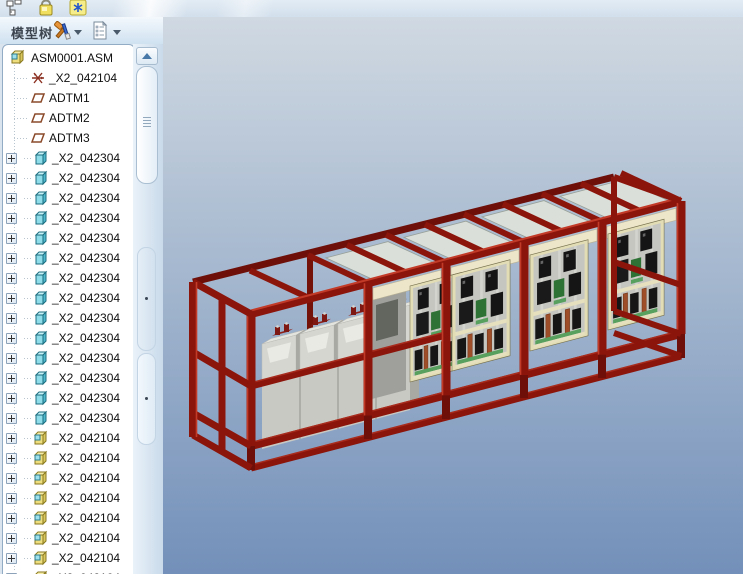 The width and height of the screenshot is (743, 574). I want to click on tree-item-label: ADTM1, so click(69, 98).